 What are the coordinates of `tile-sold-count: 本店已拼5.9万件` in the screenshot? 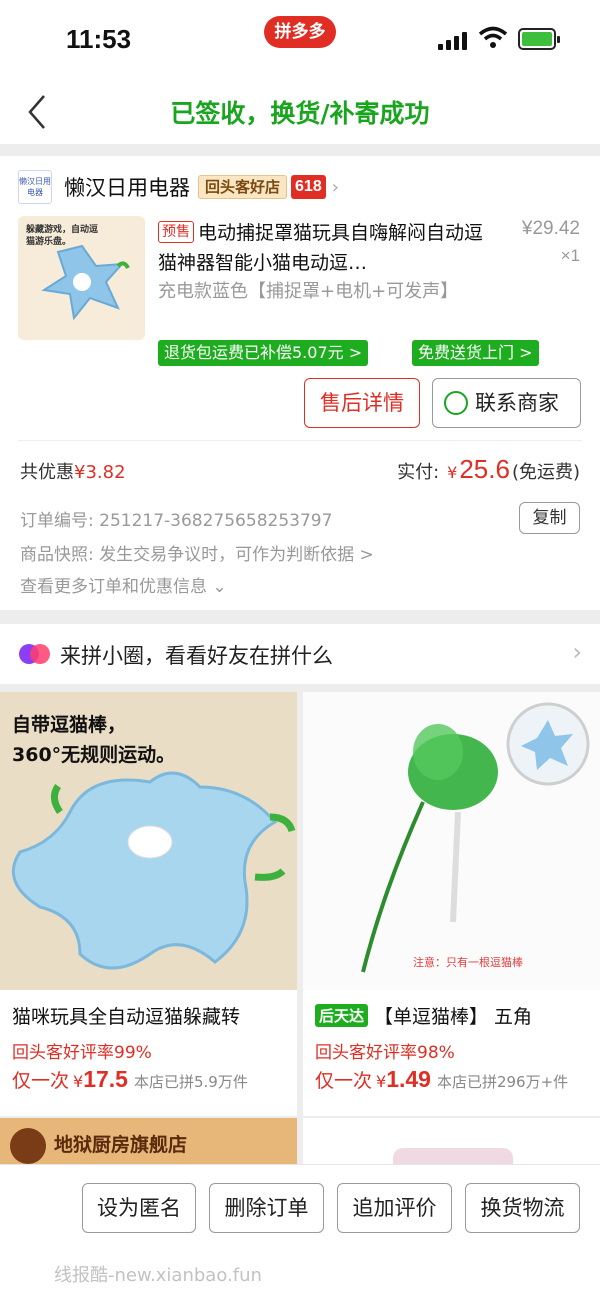 It's located at (190, 1082).